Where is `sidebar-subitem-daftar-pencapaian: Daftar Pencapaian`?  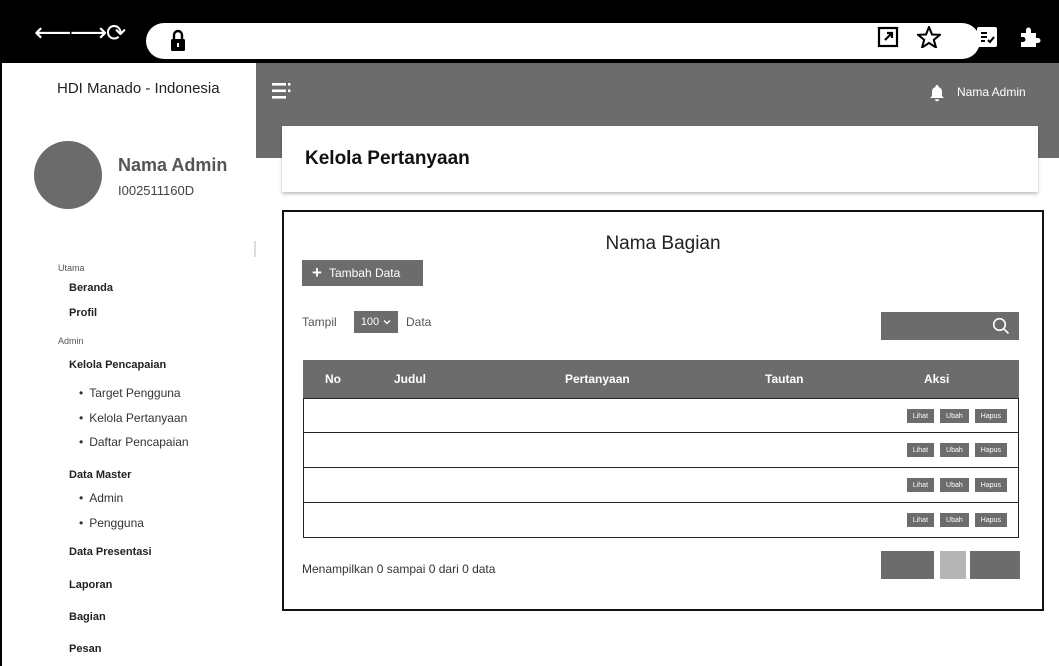 sidebar-subitem-daftar-pencapaian: Daftar Pencapaian is located at coordinates (133, 442).